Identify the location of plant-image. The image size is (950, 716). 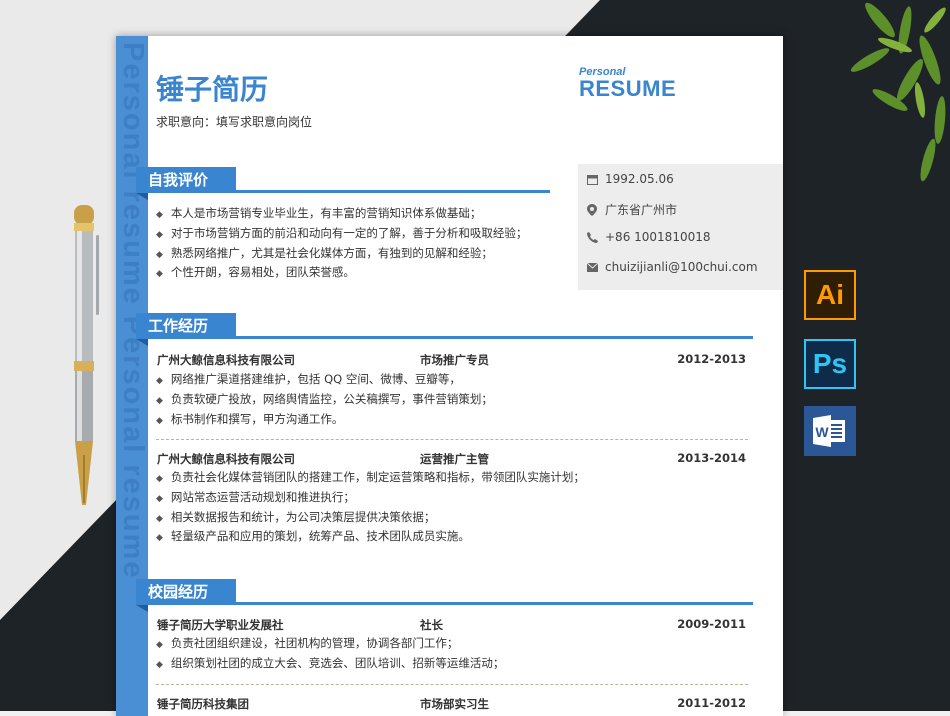
(898, 92).